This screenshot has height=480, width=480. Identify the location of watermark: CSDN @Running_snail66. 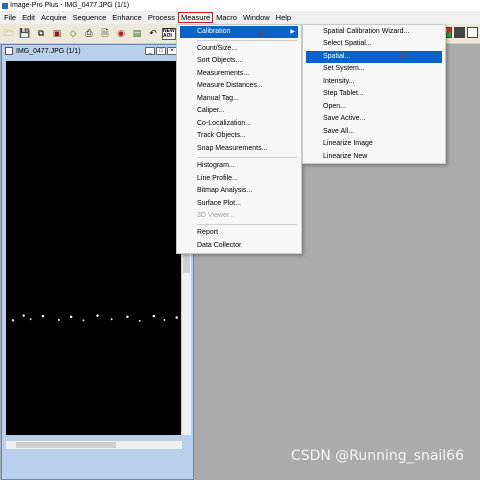
(377, 456).